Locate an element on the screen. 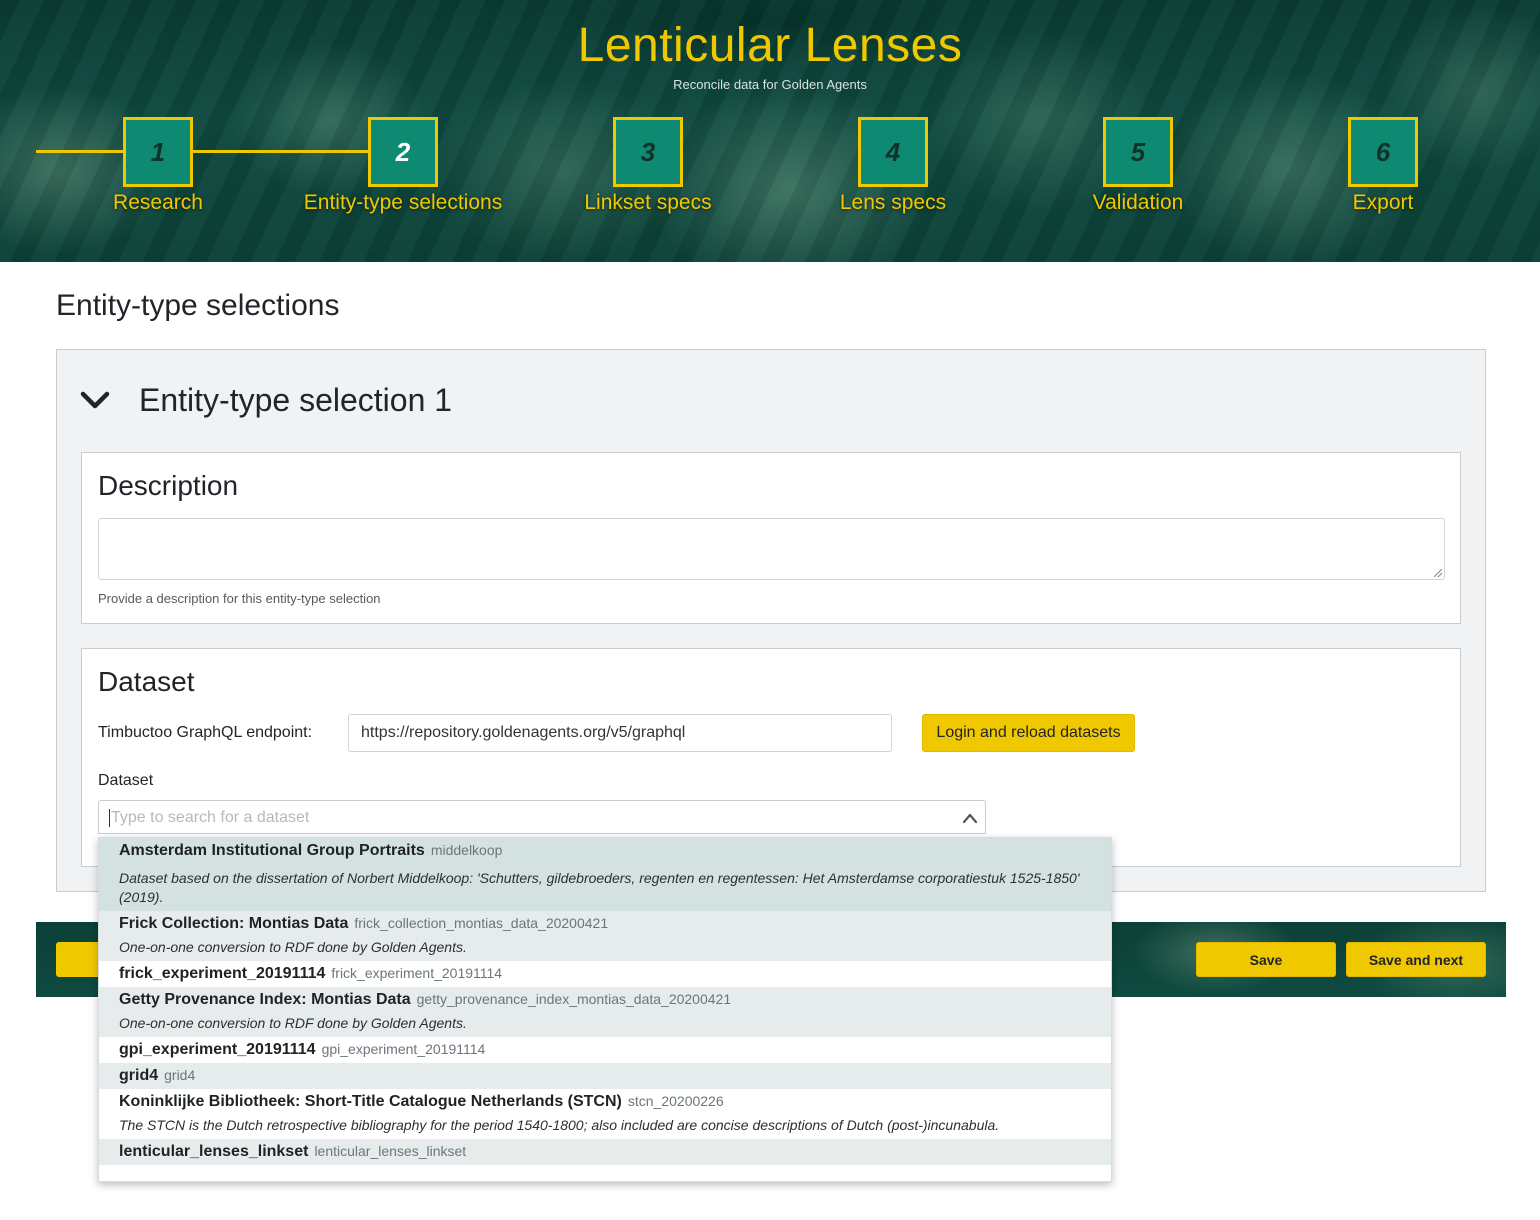  step-validation: 5 Validation is located at coordinates (1138, 166).